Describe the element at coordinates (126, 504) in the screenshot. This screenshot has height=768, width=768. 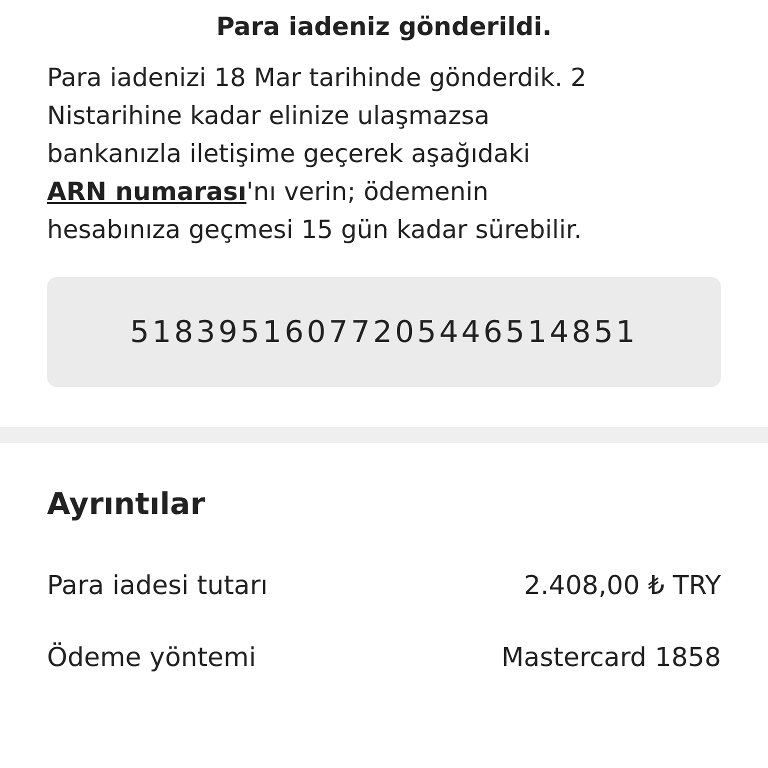
I see `details-title: Ayrıntılar` at that location.